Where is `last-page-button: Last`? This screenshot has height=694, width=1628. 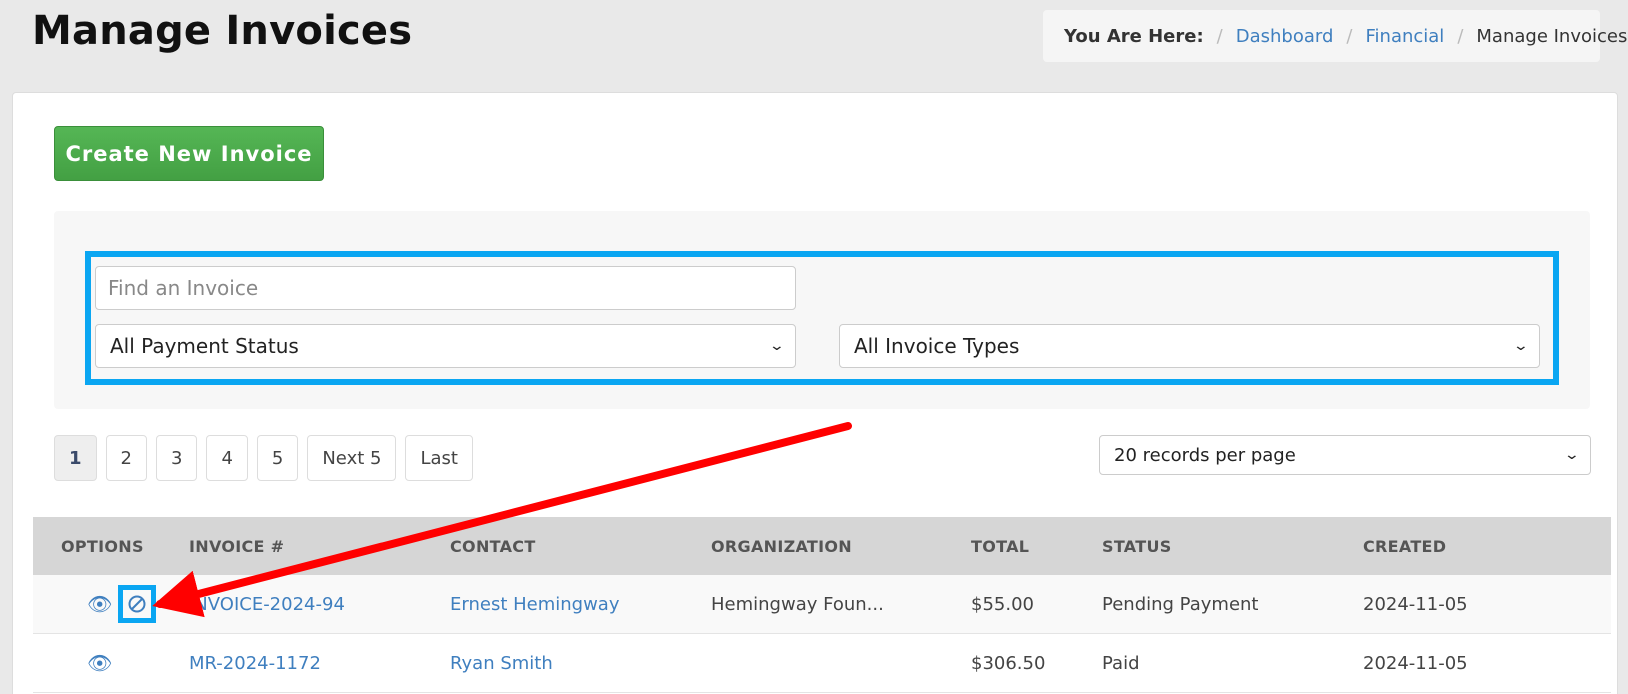 last-page-button: Last is located at coordinates (439, 458).